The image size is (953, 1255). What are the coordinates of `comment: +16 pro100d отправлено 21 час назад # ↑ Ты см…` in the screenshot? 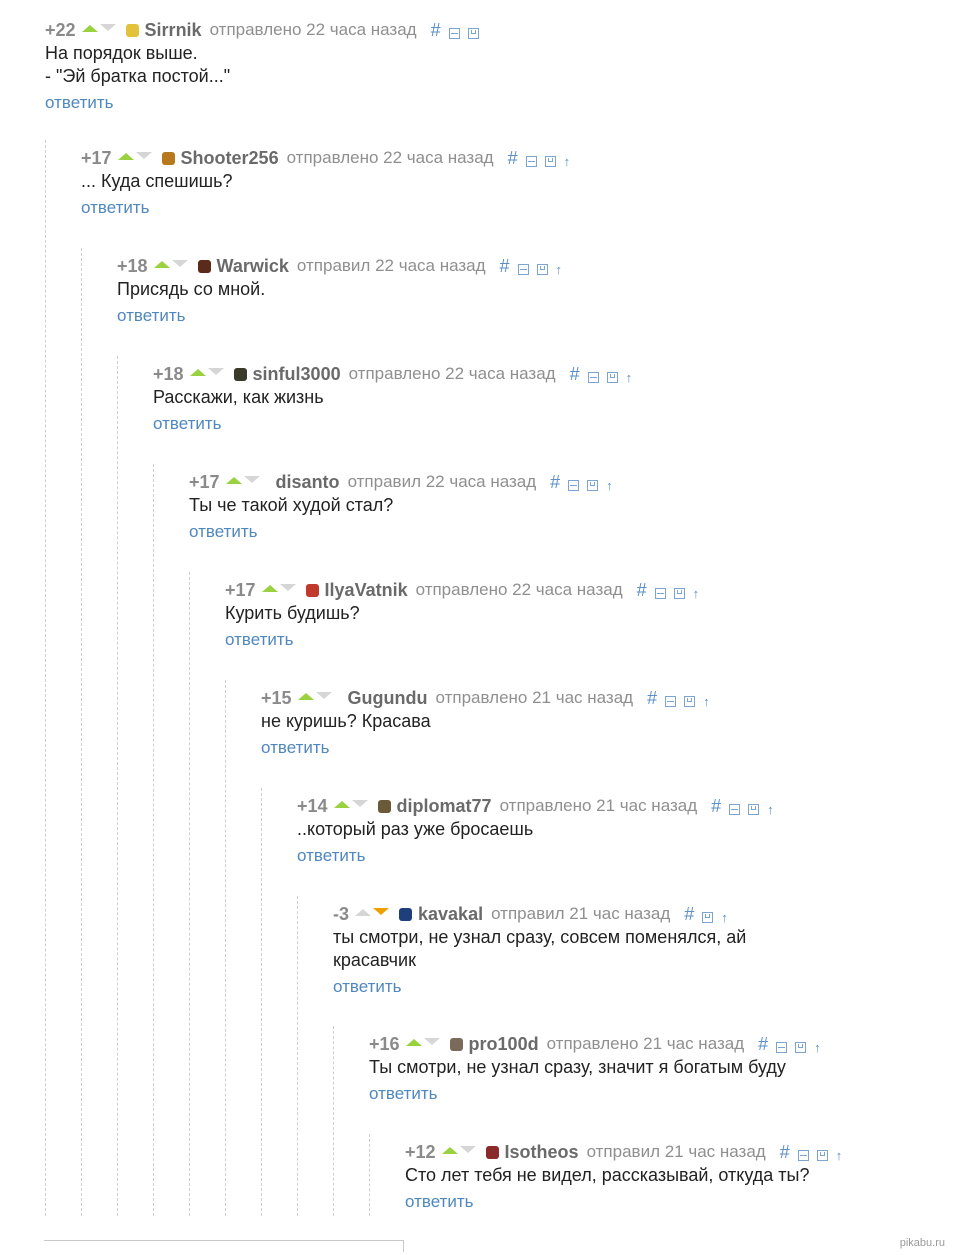 It's located at (595, 1068).